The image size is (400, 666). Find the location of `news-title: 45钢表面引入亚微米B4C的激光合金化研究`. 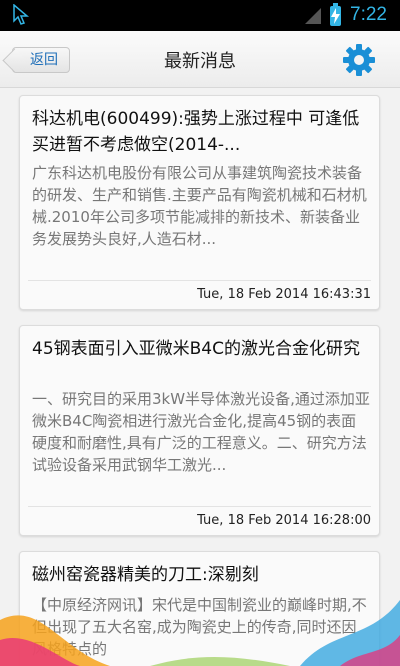

news-title: 45钢表面引入亚微米B4C的激光合金化研究 is located at coordinates (196, 349).